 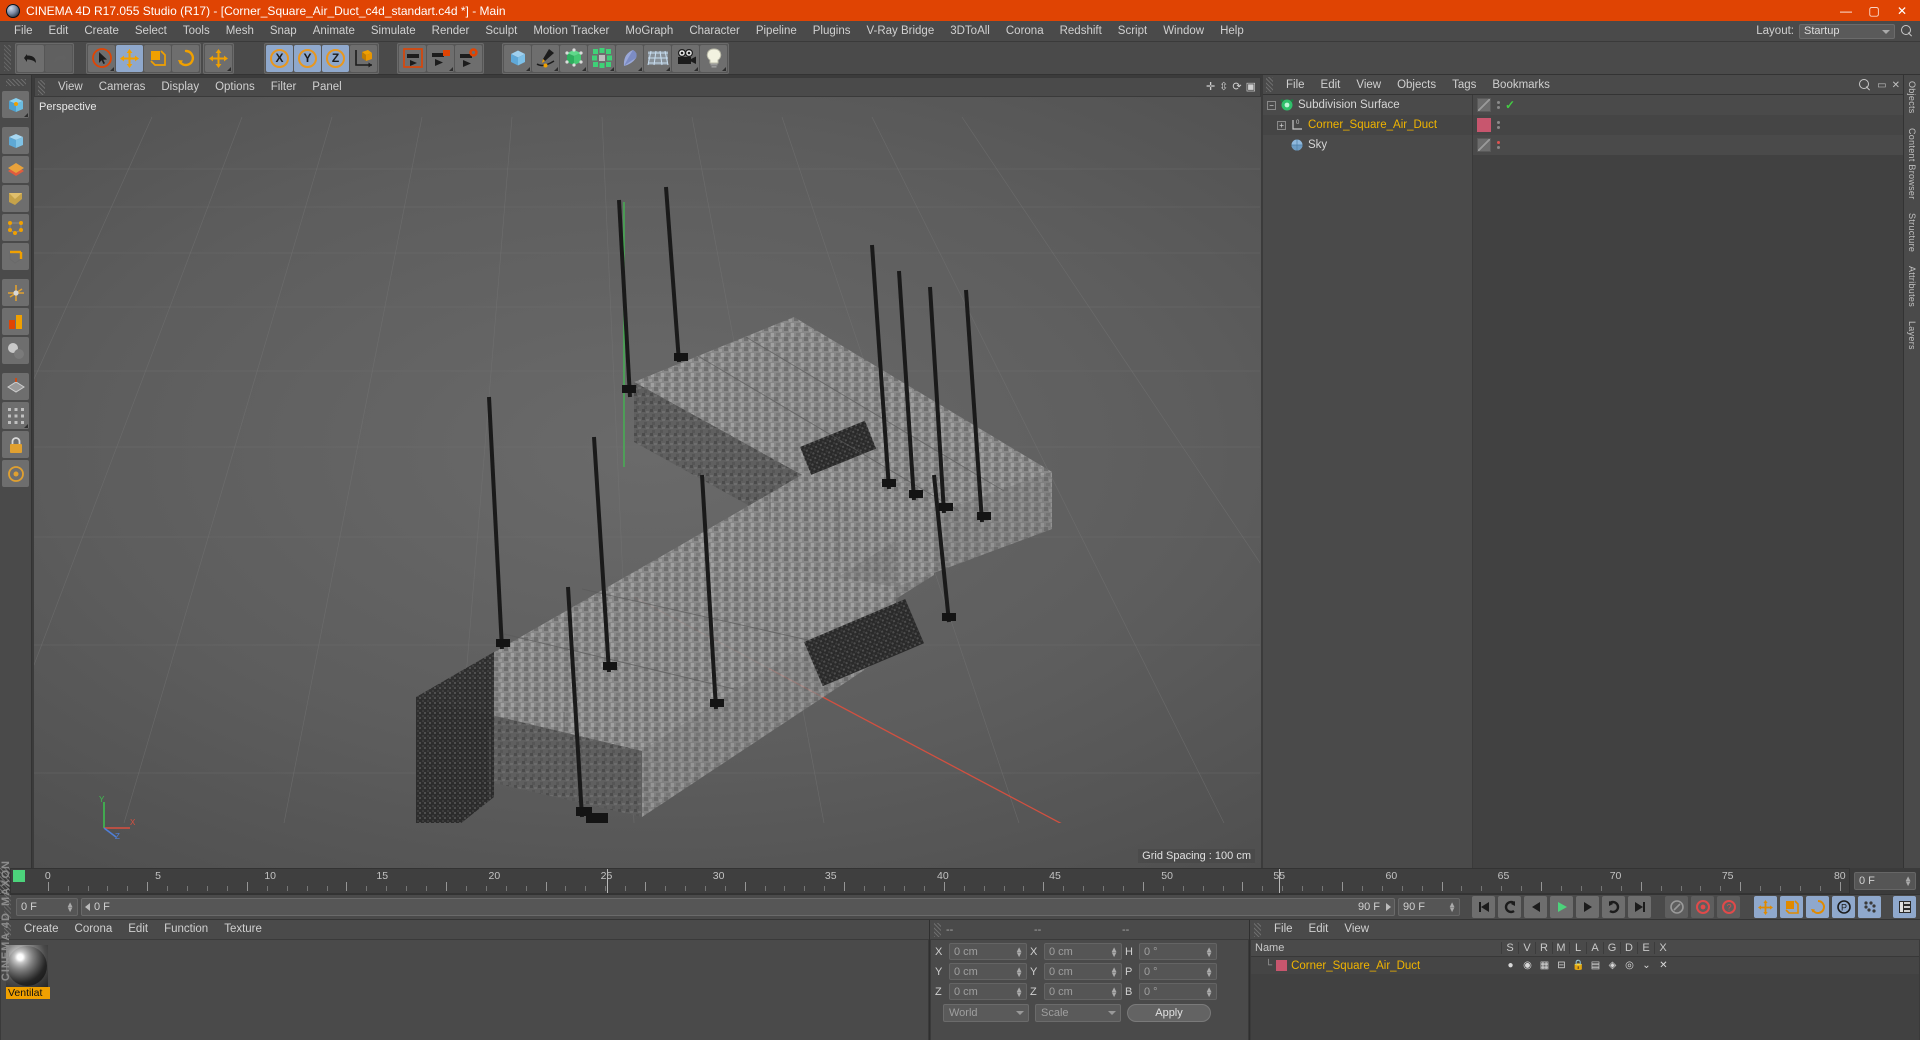 I want to click on expander-expand-icon: +, so click(x=1281, y=125).